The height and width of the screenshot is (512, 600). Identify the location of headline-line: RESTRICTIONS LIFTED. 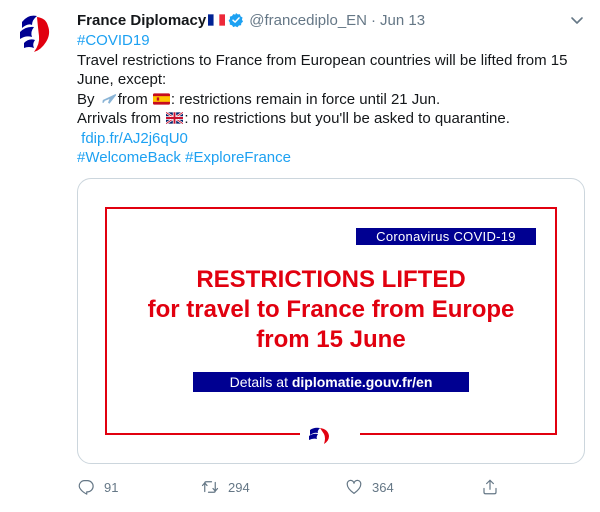
(331, 279).